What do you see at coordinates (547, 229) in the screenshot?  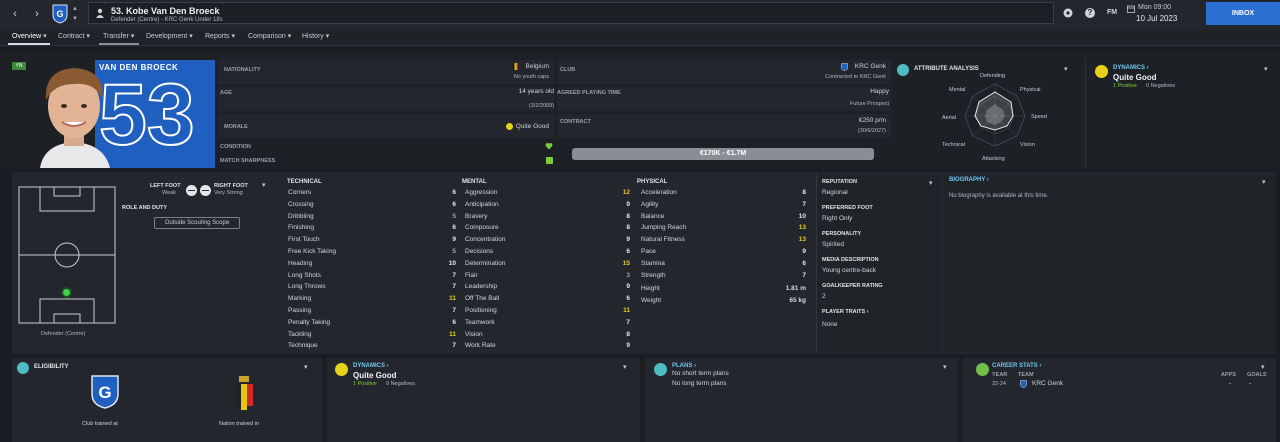 I see `attribute-row: Composure 8` at bounding box center [547, 229].